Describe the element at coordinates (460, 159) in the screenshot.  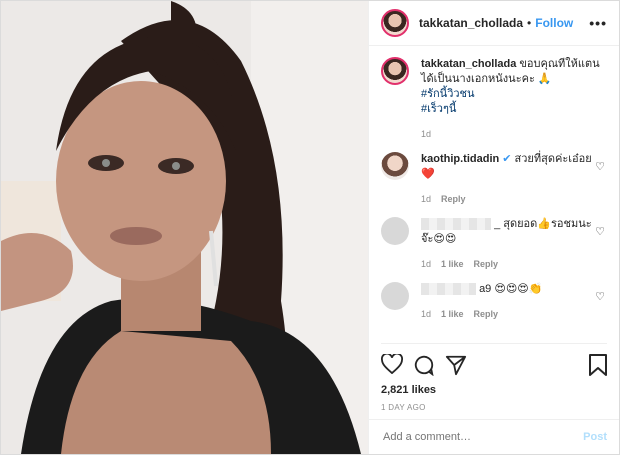
I see `commenter-username: kaothip.tidadin` at that location.